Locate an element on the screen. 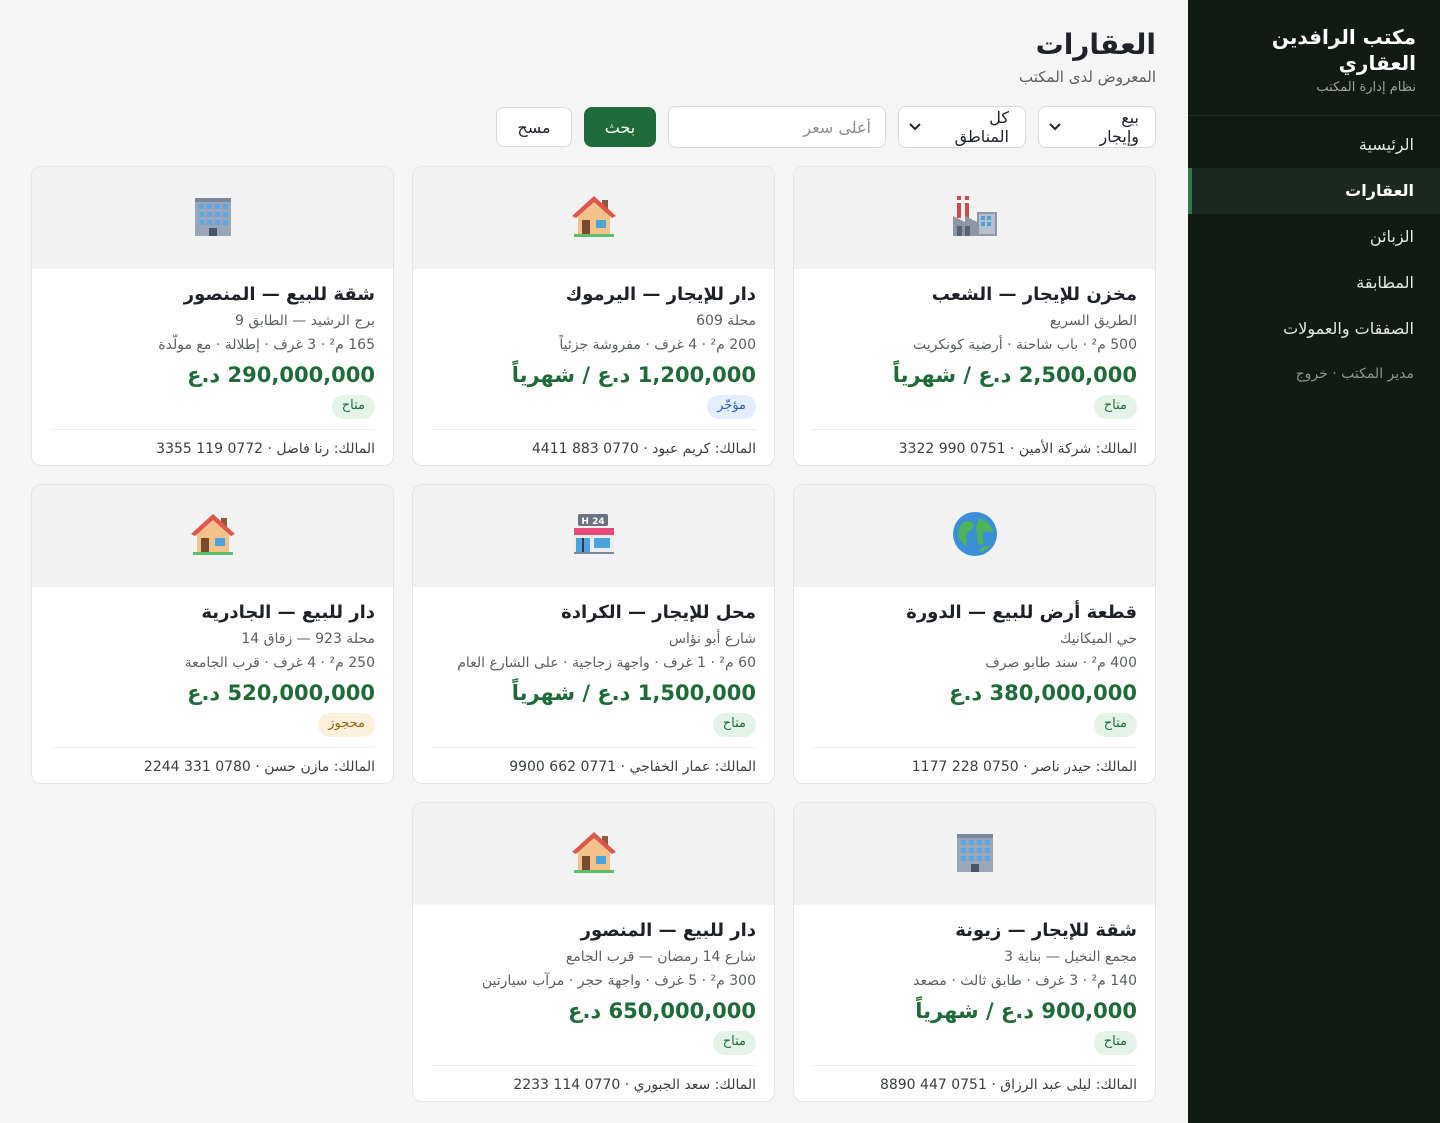 This screenshot has height=1123, width=1440. current-user: مدير المكتب is located at coordinates (1377, 374).